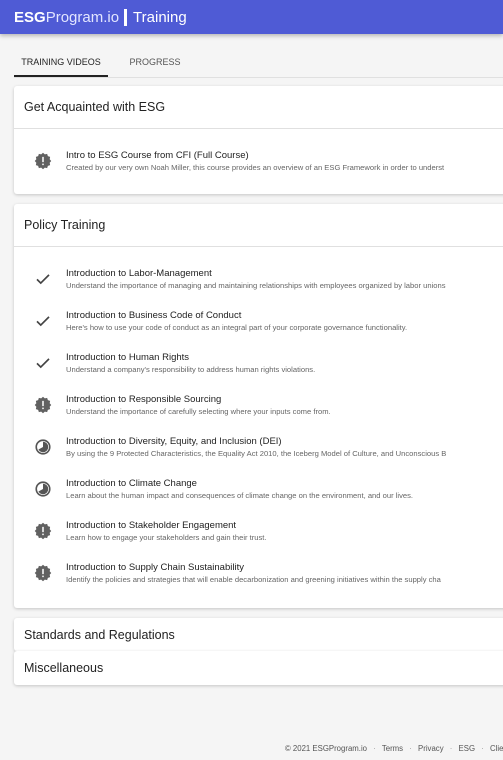 The width and height of the screenshot is (503, 760). I want to click on tab-bar: TRAINING VIDEOS PROGRESS, so click(108, 63).